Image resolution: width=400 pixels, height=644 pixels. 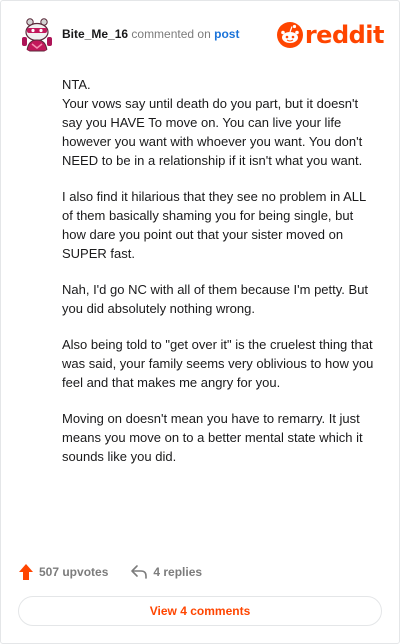 I want to click on snoo-avatar-icon, so click(x=37, y=34).